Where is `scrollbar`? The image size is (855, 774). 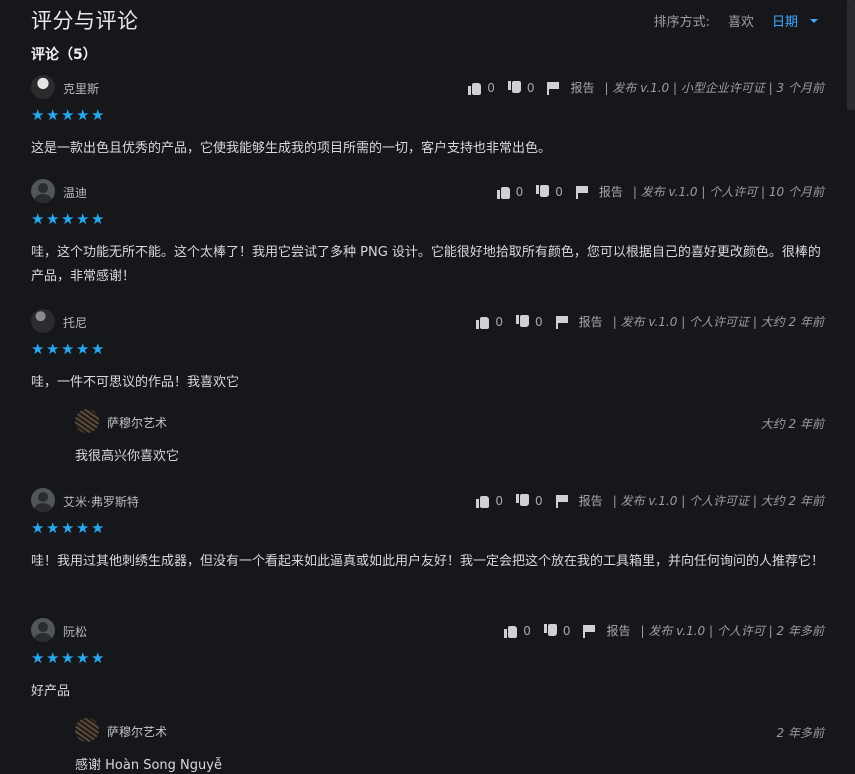 scrollbar is located at coordinates (851, 55).